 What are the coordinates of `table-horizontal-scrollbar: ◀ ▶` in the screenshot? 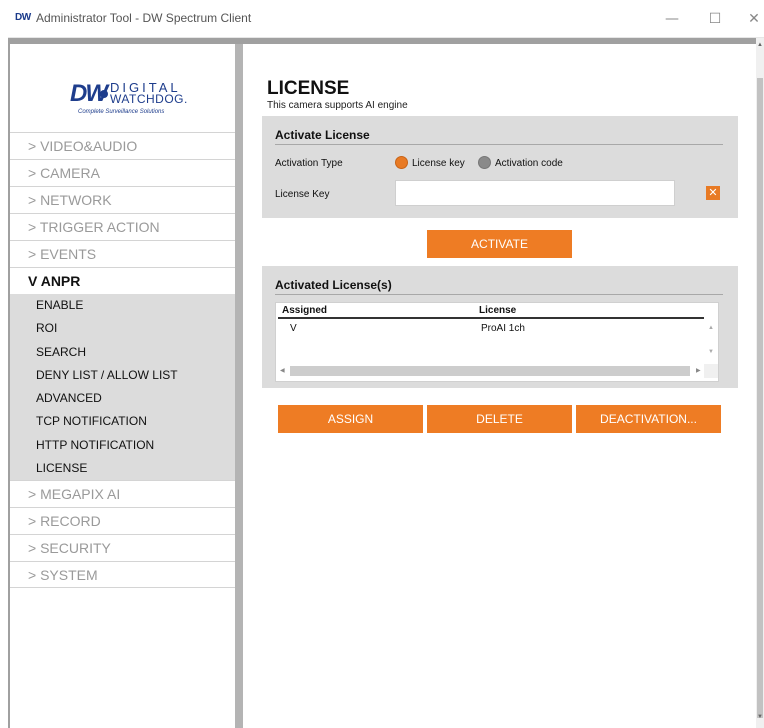 It's located at (491, 371).